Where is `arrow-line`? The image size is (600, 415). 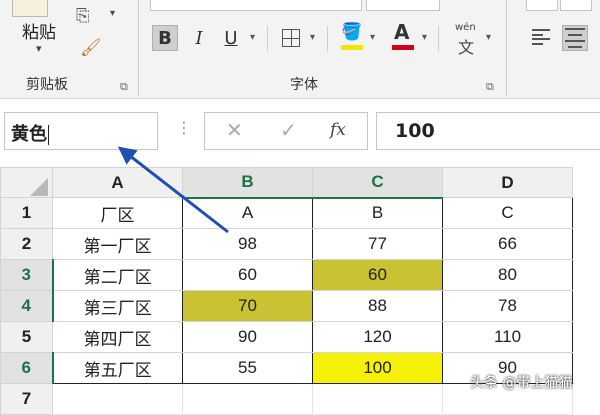 arrow-line is located at coordinates (173, 190).